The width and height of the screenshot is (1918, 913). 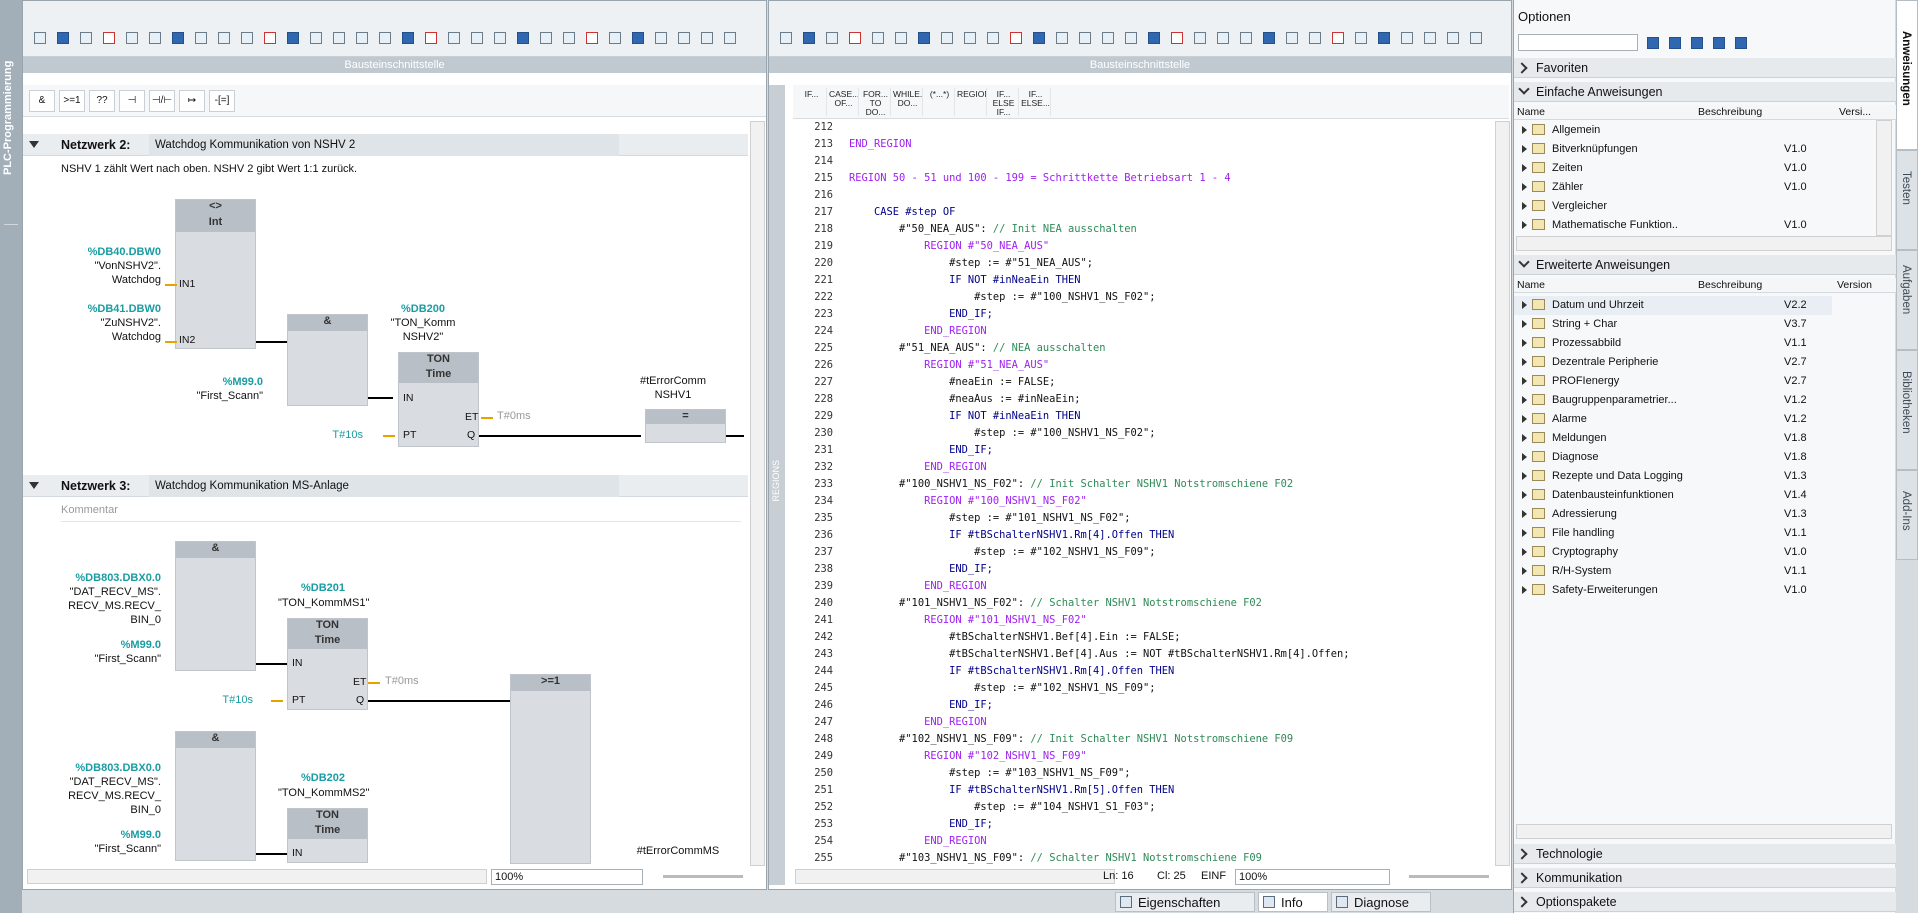 I want to click on code-line: 222 #step := #"100_NSHV1_NS_F02";, so click(x=1143, y=297).